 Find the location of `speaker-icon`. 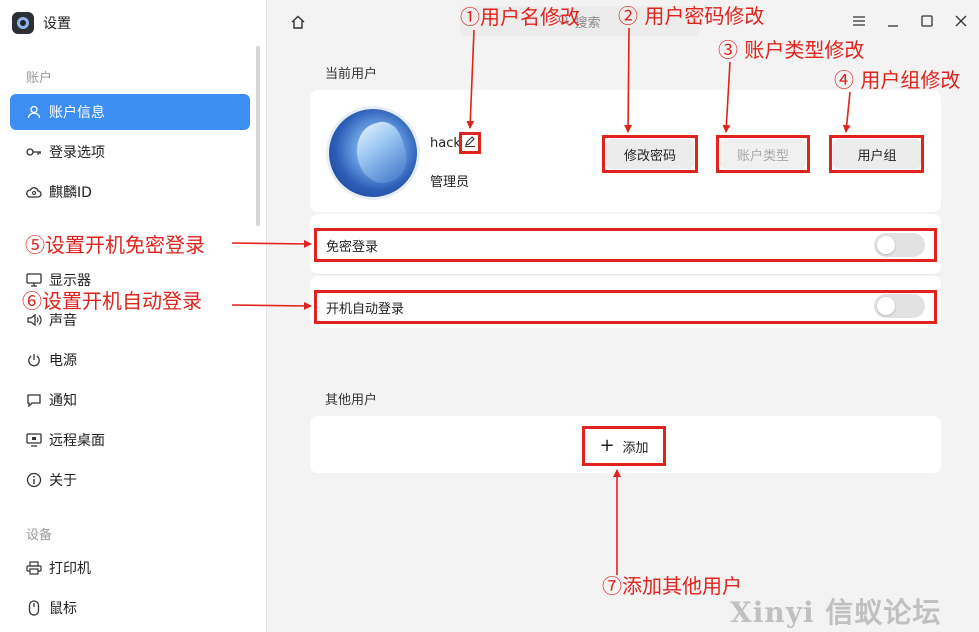

speaker-icon is located at coordinates (34, 320).